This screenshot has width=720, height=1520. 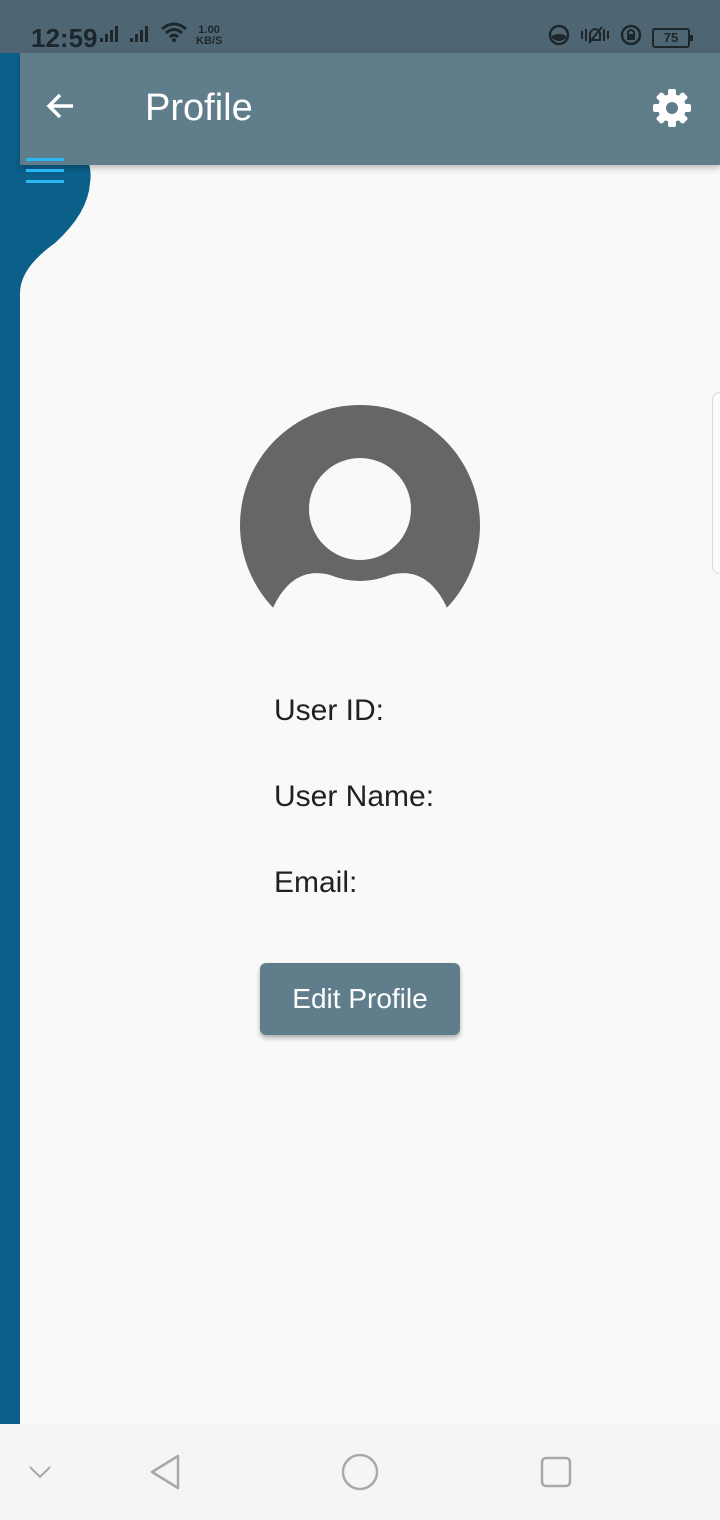 What do you see at coordinates (60, 108) in the screenshot?
I see `back-arrow-icon` at bounding box center [60, 108].